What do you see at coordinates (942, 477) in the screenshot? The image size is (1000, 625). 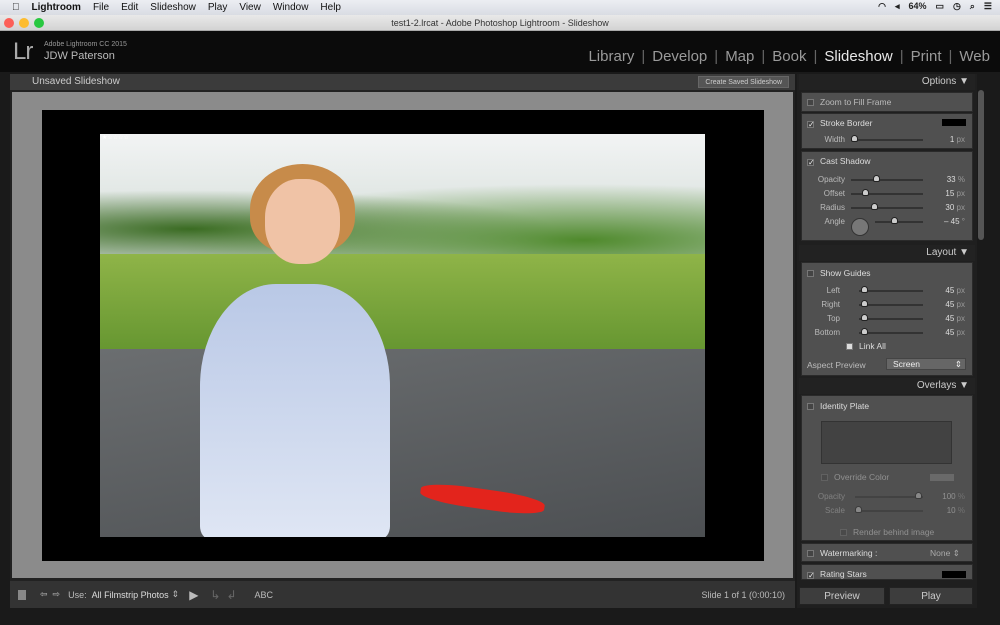 I see `override-color-swatch` at bounding box center [942, 477].